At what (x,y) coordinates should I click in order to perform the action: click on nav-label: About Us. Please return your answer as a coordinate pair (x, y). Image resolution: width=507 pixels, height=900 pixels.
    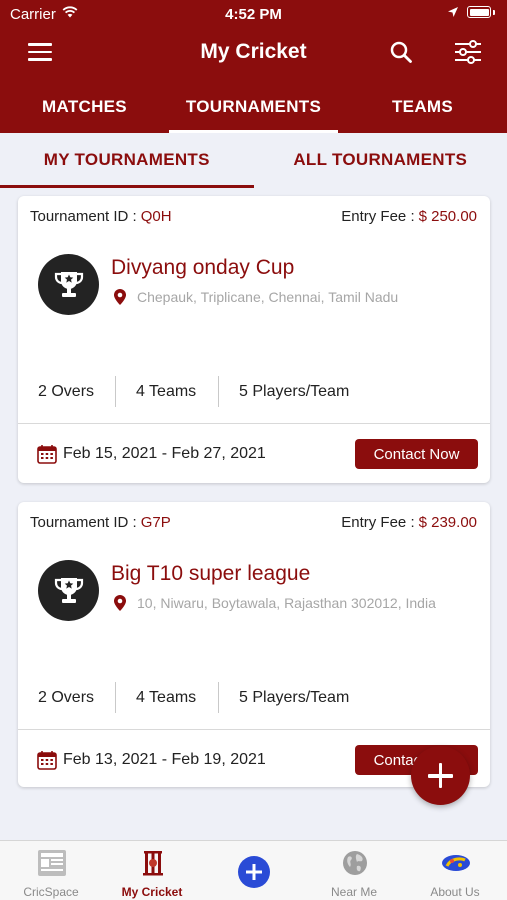
    Looking at the image, I should click on (455, 892).